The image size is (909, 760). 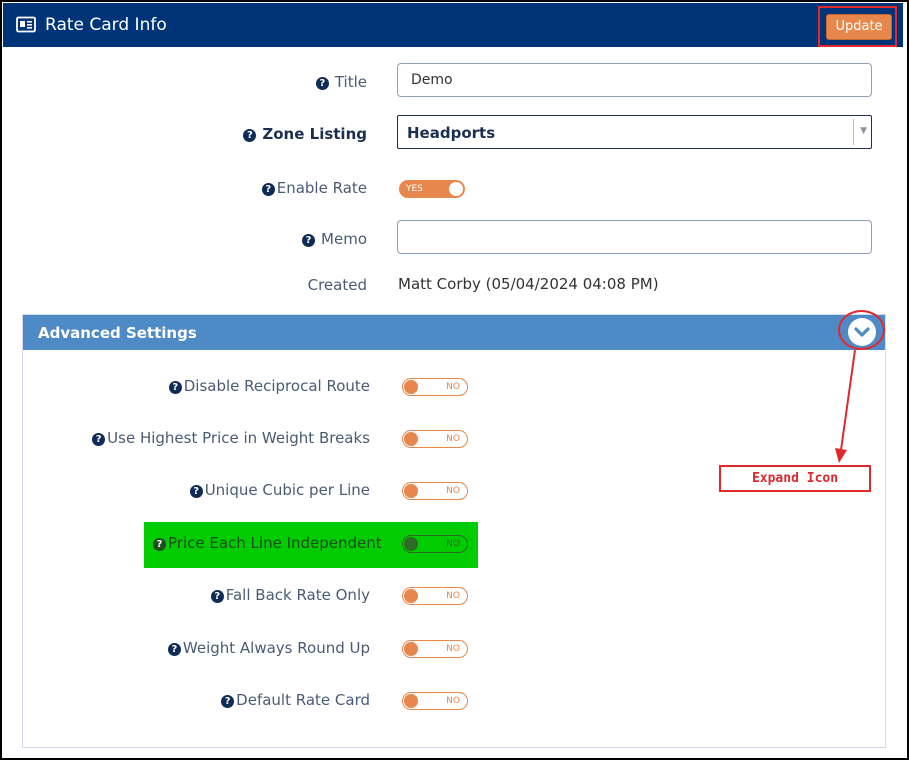 I want to click on zone-listing-label: ? Zone Listing, so click(x=305, y=134).